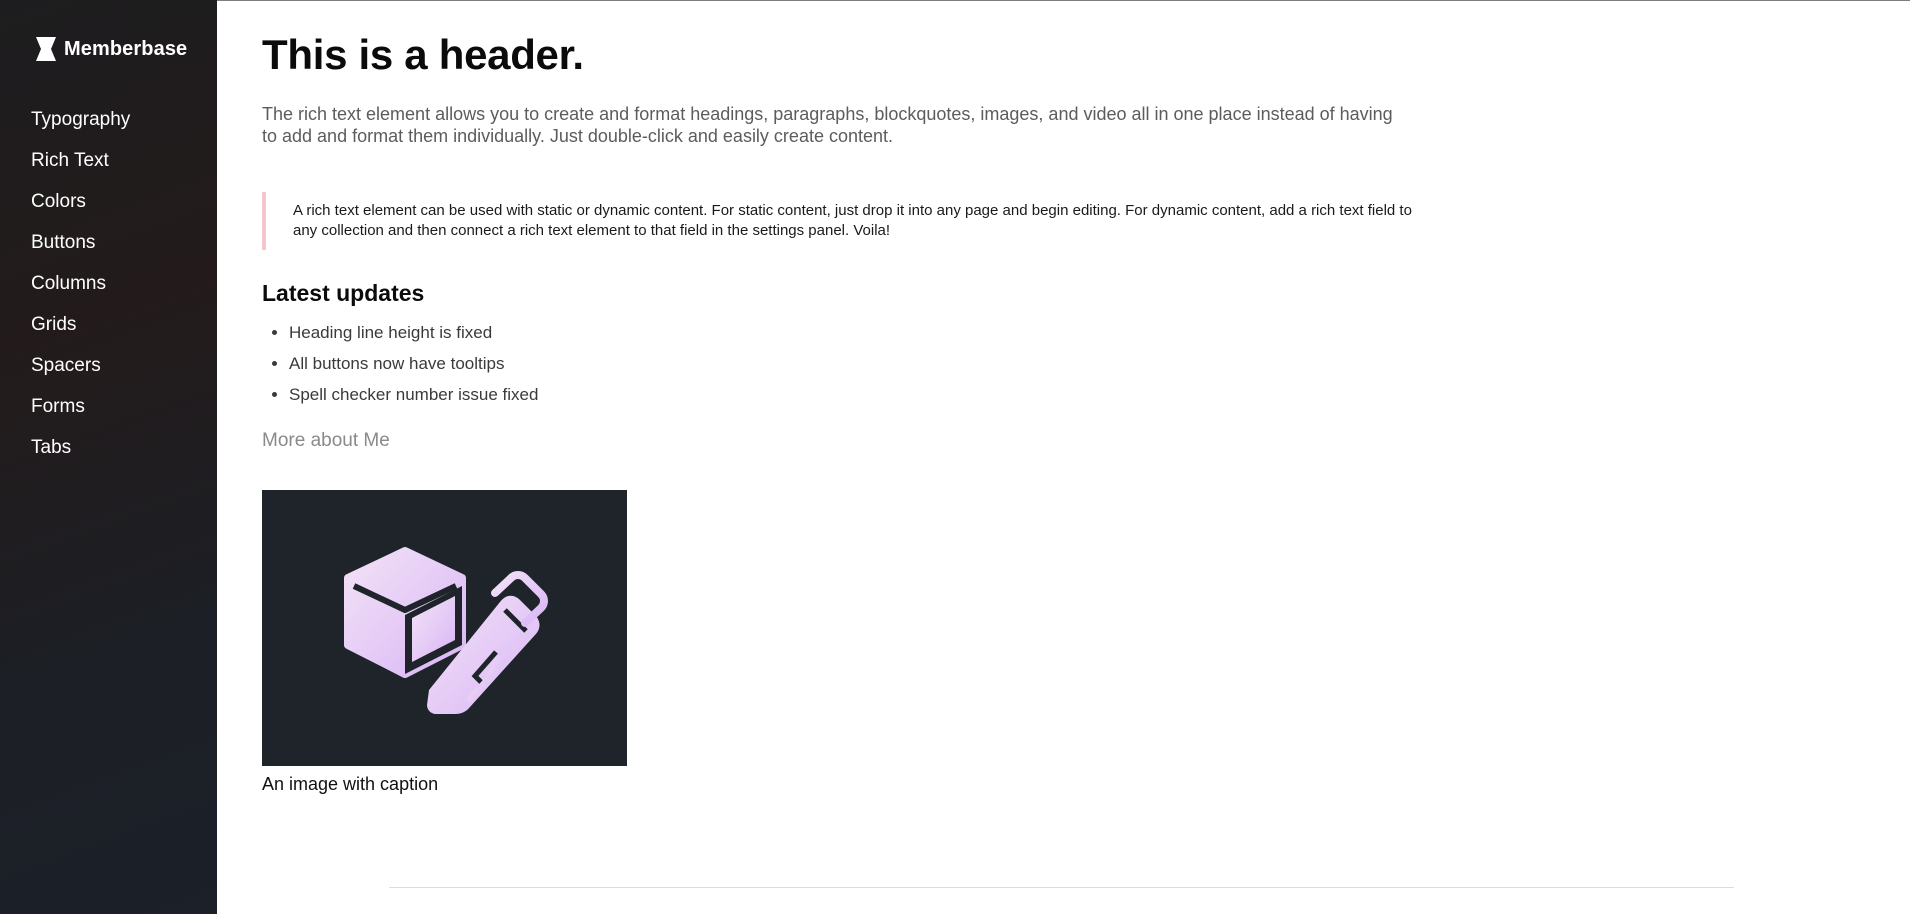  I want to click on cube-pencil-icon, so click(446, 630).